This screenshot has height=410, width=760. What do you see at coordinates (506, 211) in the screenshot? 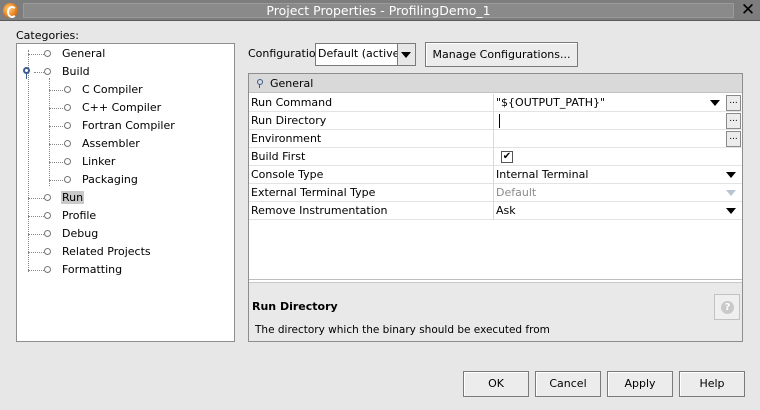
I see `property-value: Ask` at bounding box center [506, 211].